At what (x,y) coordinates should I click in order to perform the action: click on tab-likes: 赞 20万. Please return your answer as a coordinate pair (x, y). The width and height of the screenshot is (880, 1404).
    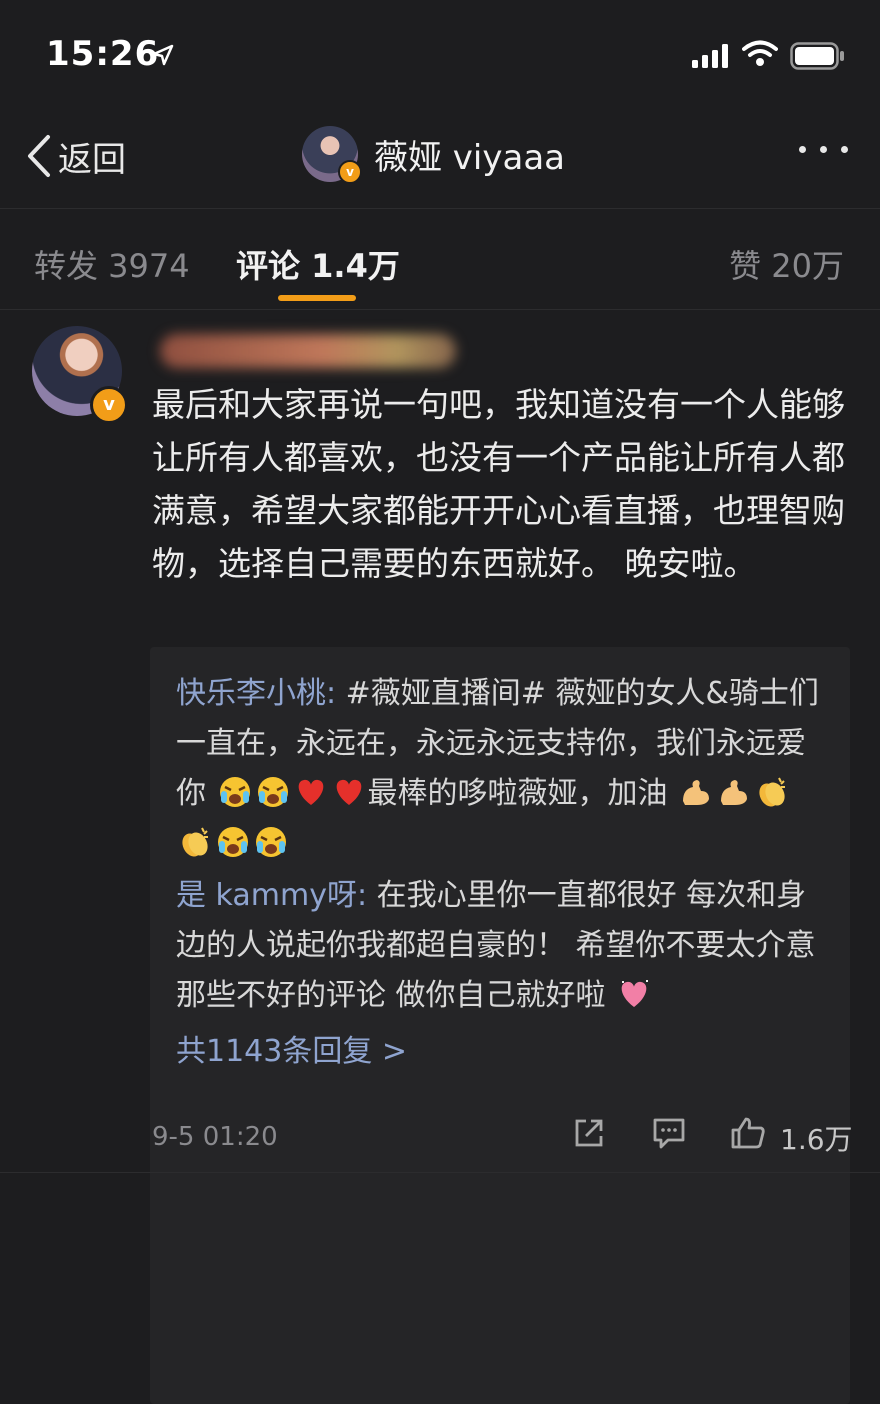
    Looking at the image, I should click on (786, 264).